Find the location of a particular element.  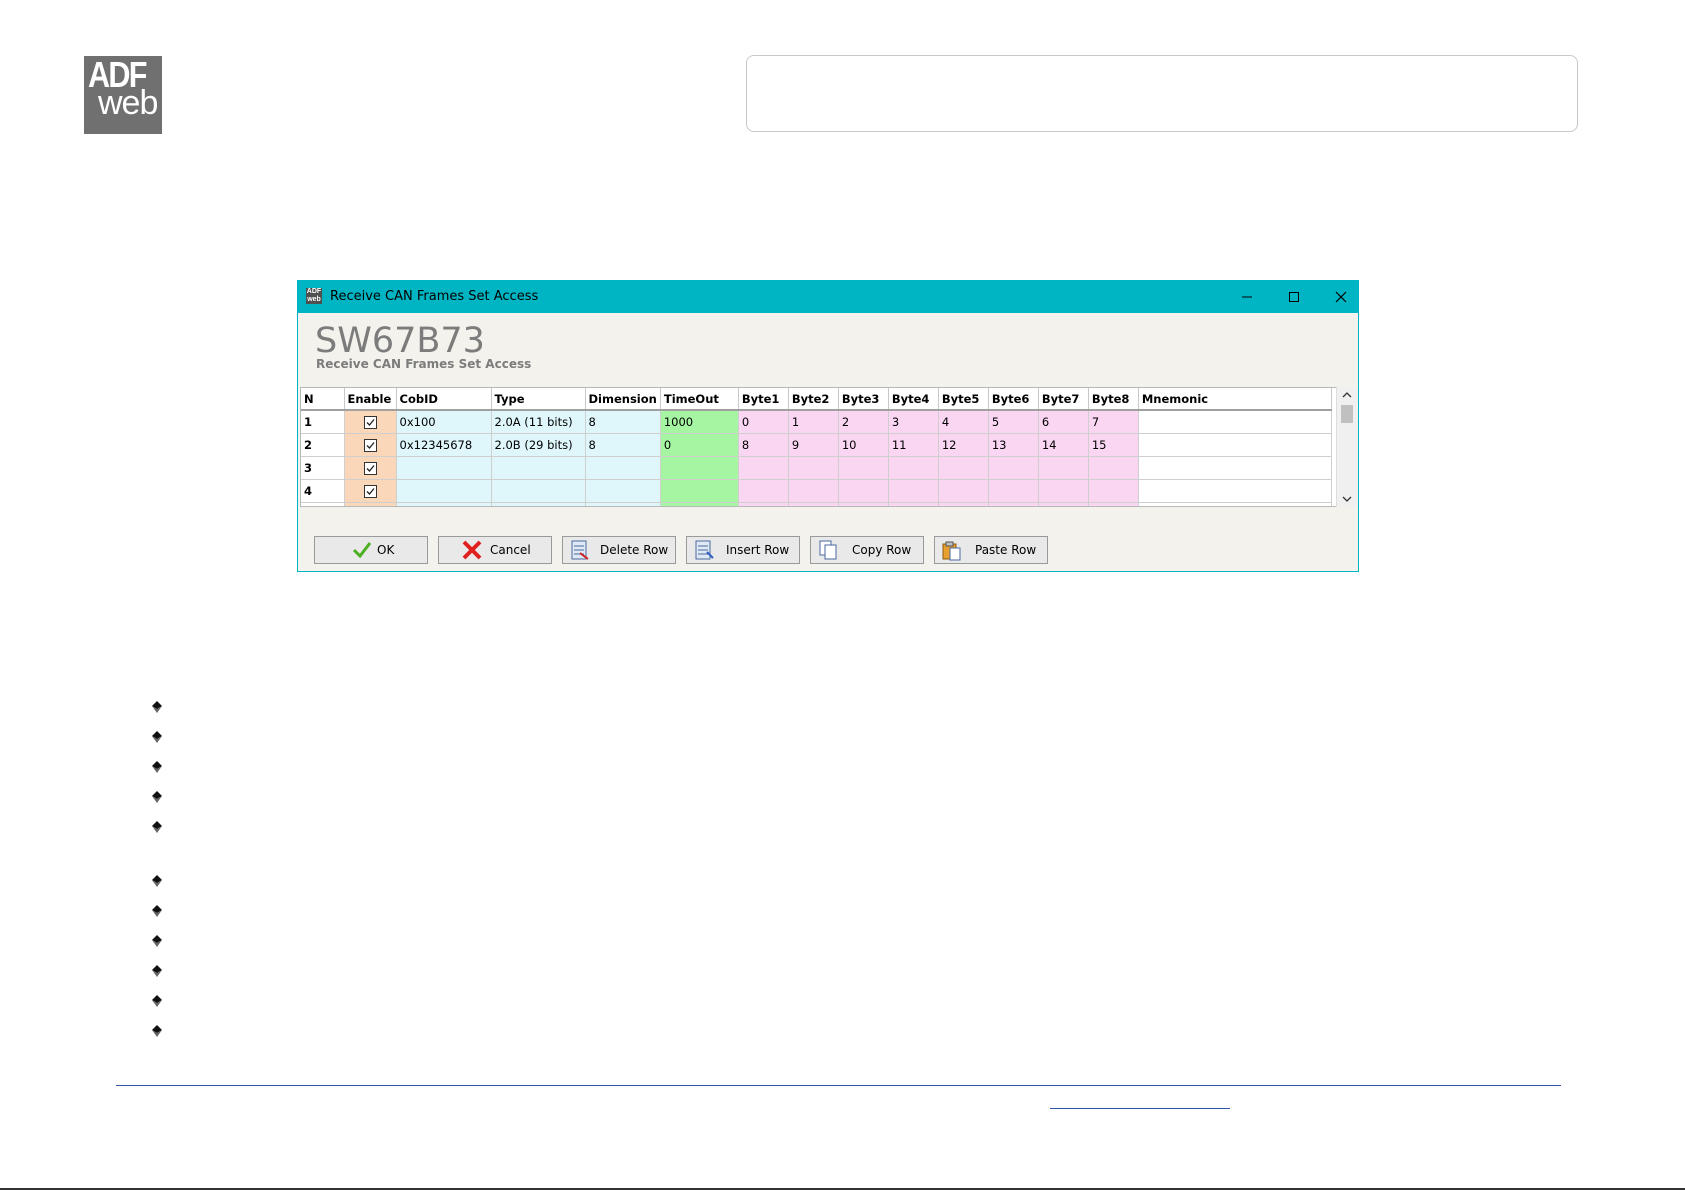

byte-cell: 6 is located at coordinates (1063, 422).